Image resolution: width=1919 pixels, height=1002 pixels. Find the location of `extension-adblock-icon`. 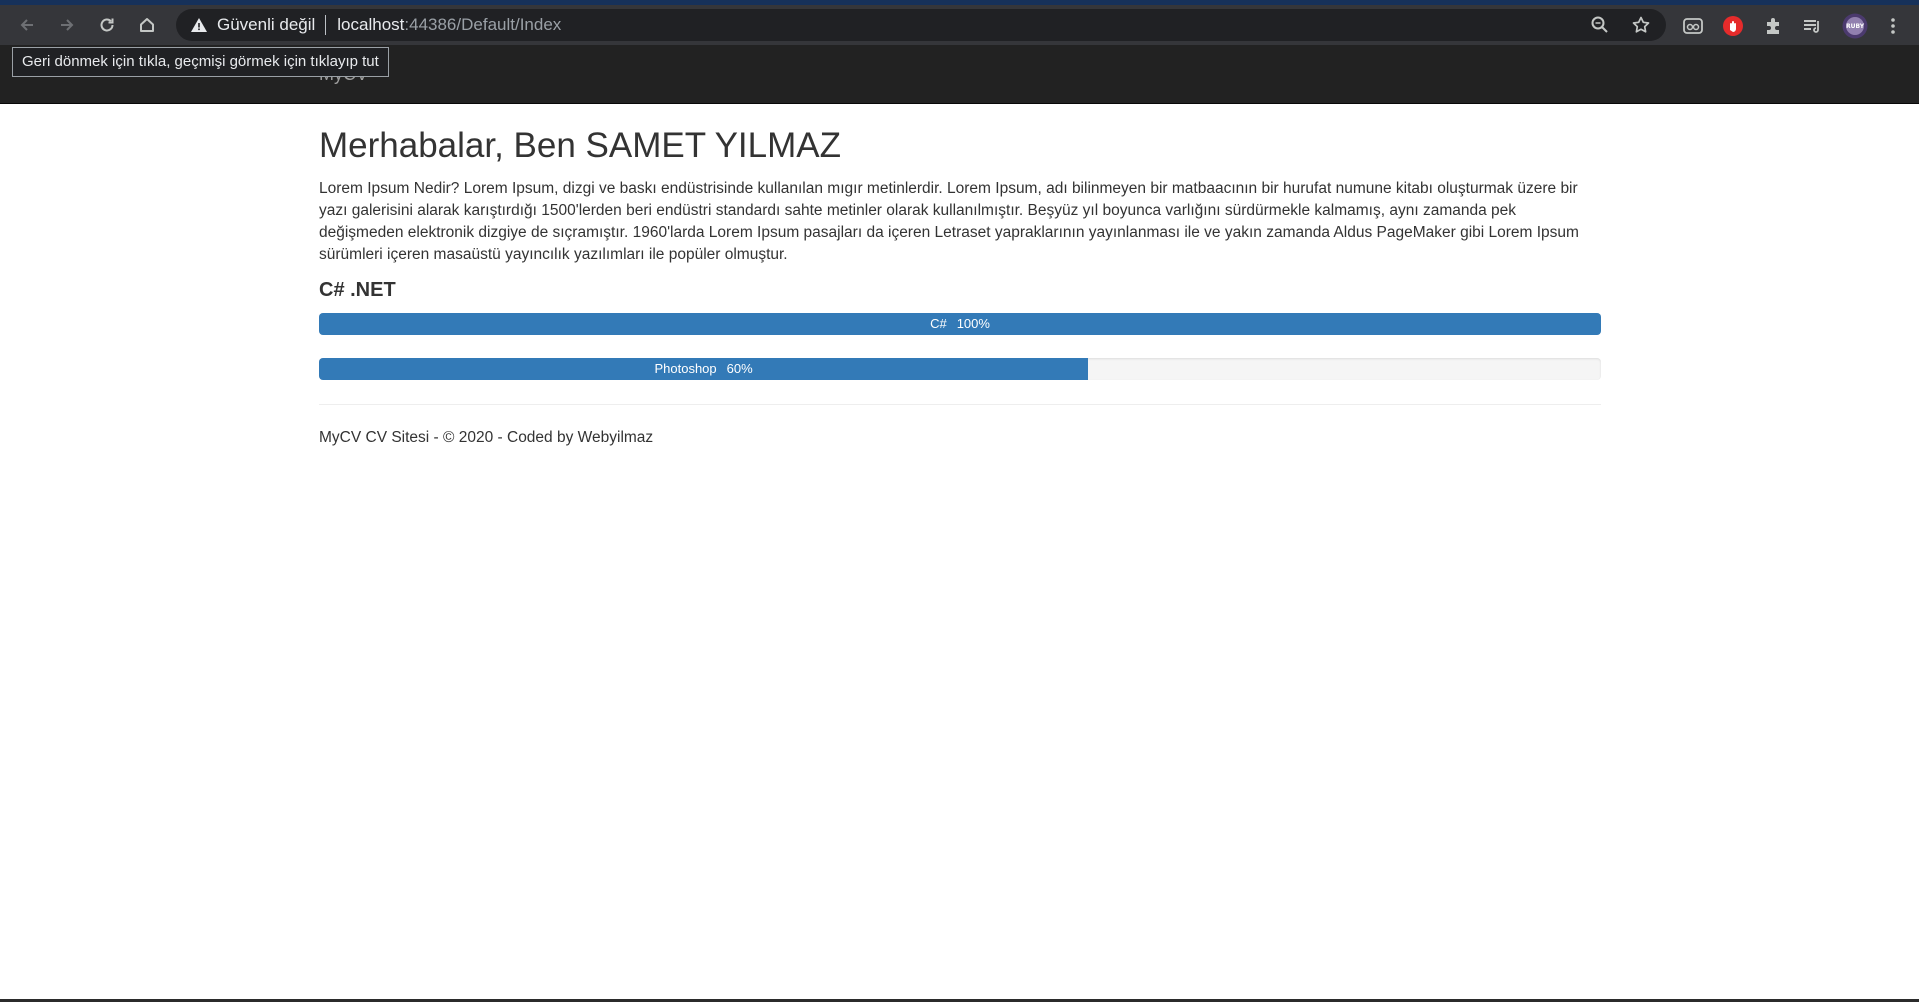

extension-adblock-icon is located at coordinates (1733, 26).